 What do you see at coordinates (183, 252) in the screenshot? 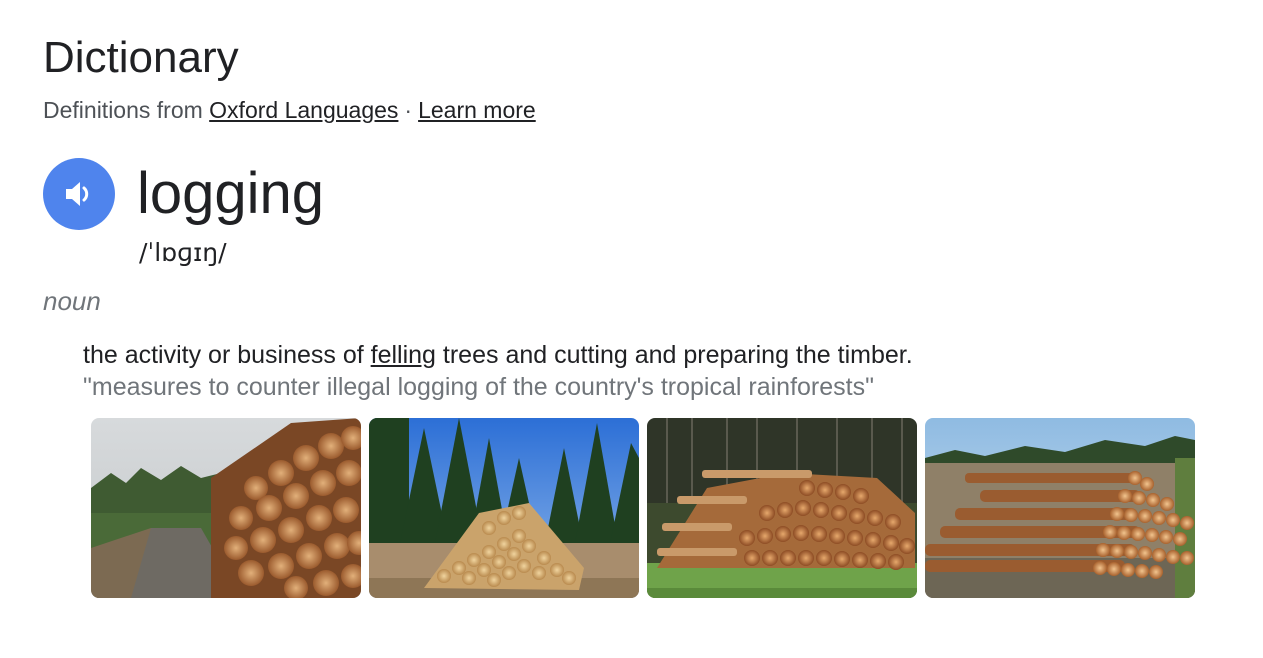
I see `phonetic-transcription: /ˈlɒɡɪŋ/` at bounding box center [183, 252].